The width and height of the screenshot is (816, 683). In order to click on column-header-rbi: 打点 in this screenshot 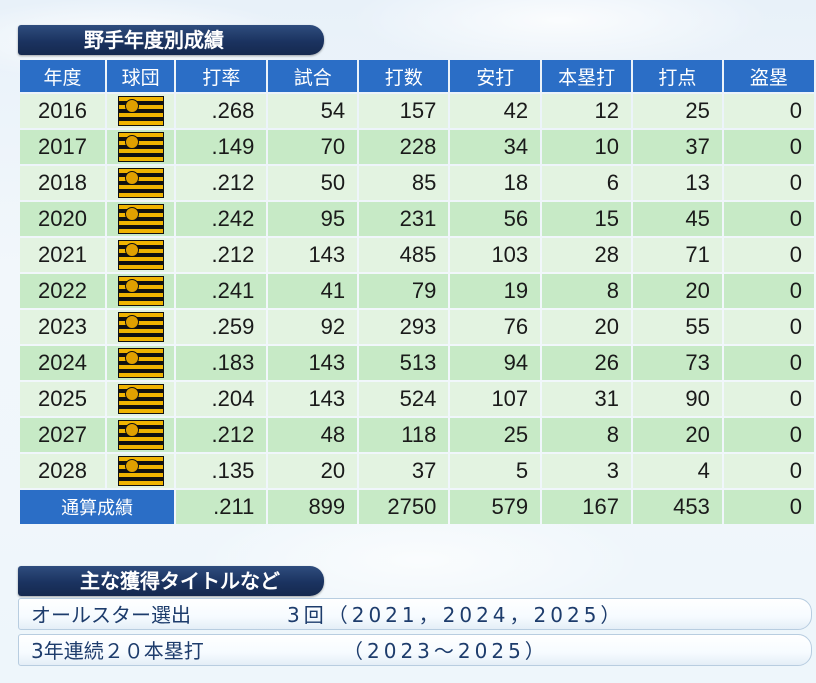, I will do `click(677, 76)`.